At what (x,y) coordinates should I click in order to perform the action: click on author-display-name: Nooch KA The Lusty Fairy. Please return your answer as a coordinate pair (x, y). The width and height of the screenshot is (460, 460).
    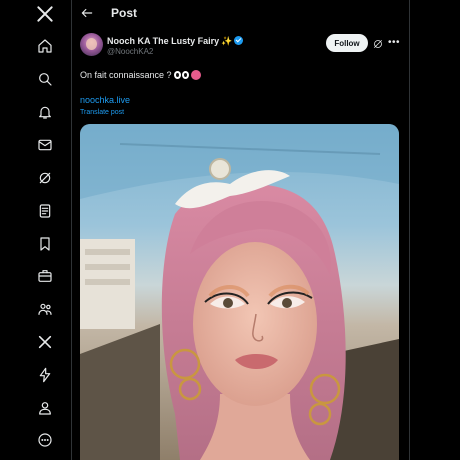
    Looking at the image, I should click on (163, 41).